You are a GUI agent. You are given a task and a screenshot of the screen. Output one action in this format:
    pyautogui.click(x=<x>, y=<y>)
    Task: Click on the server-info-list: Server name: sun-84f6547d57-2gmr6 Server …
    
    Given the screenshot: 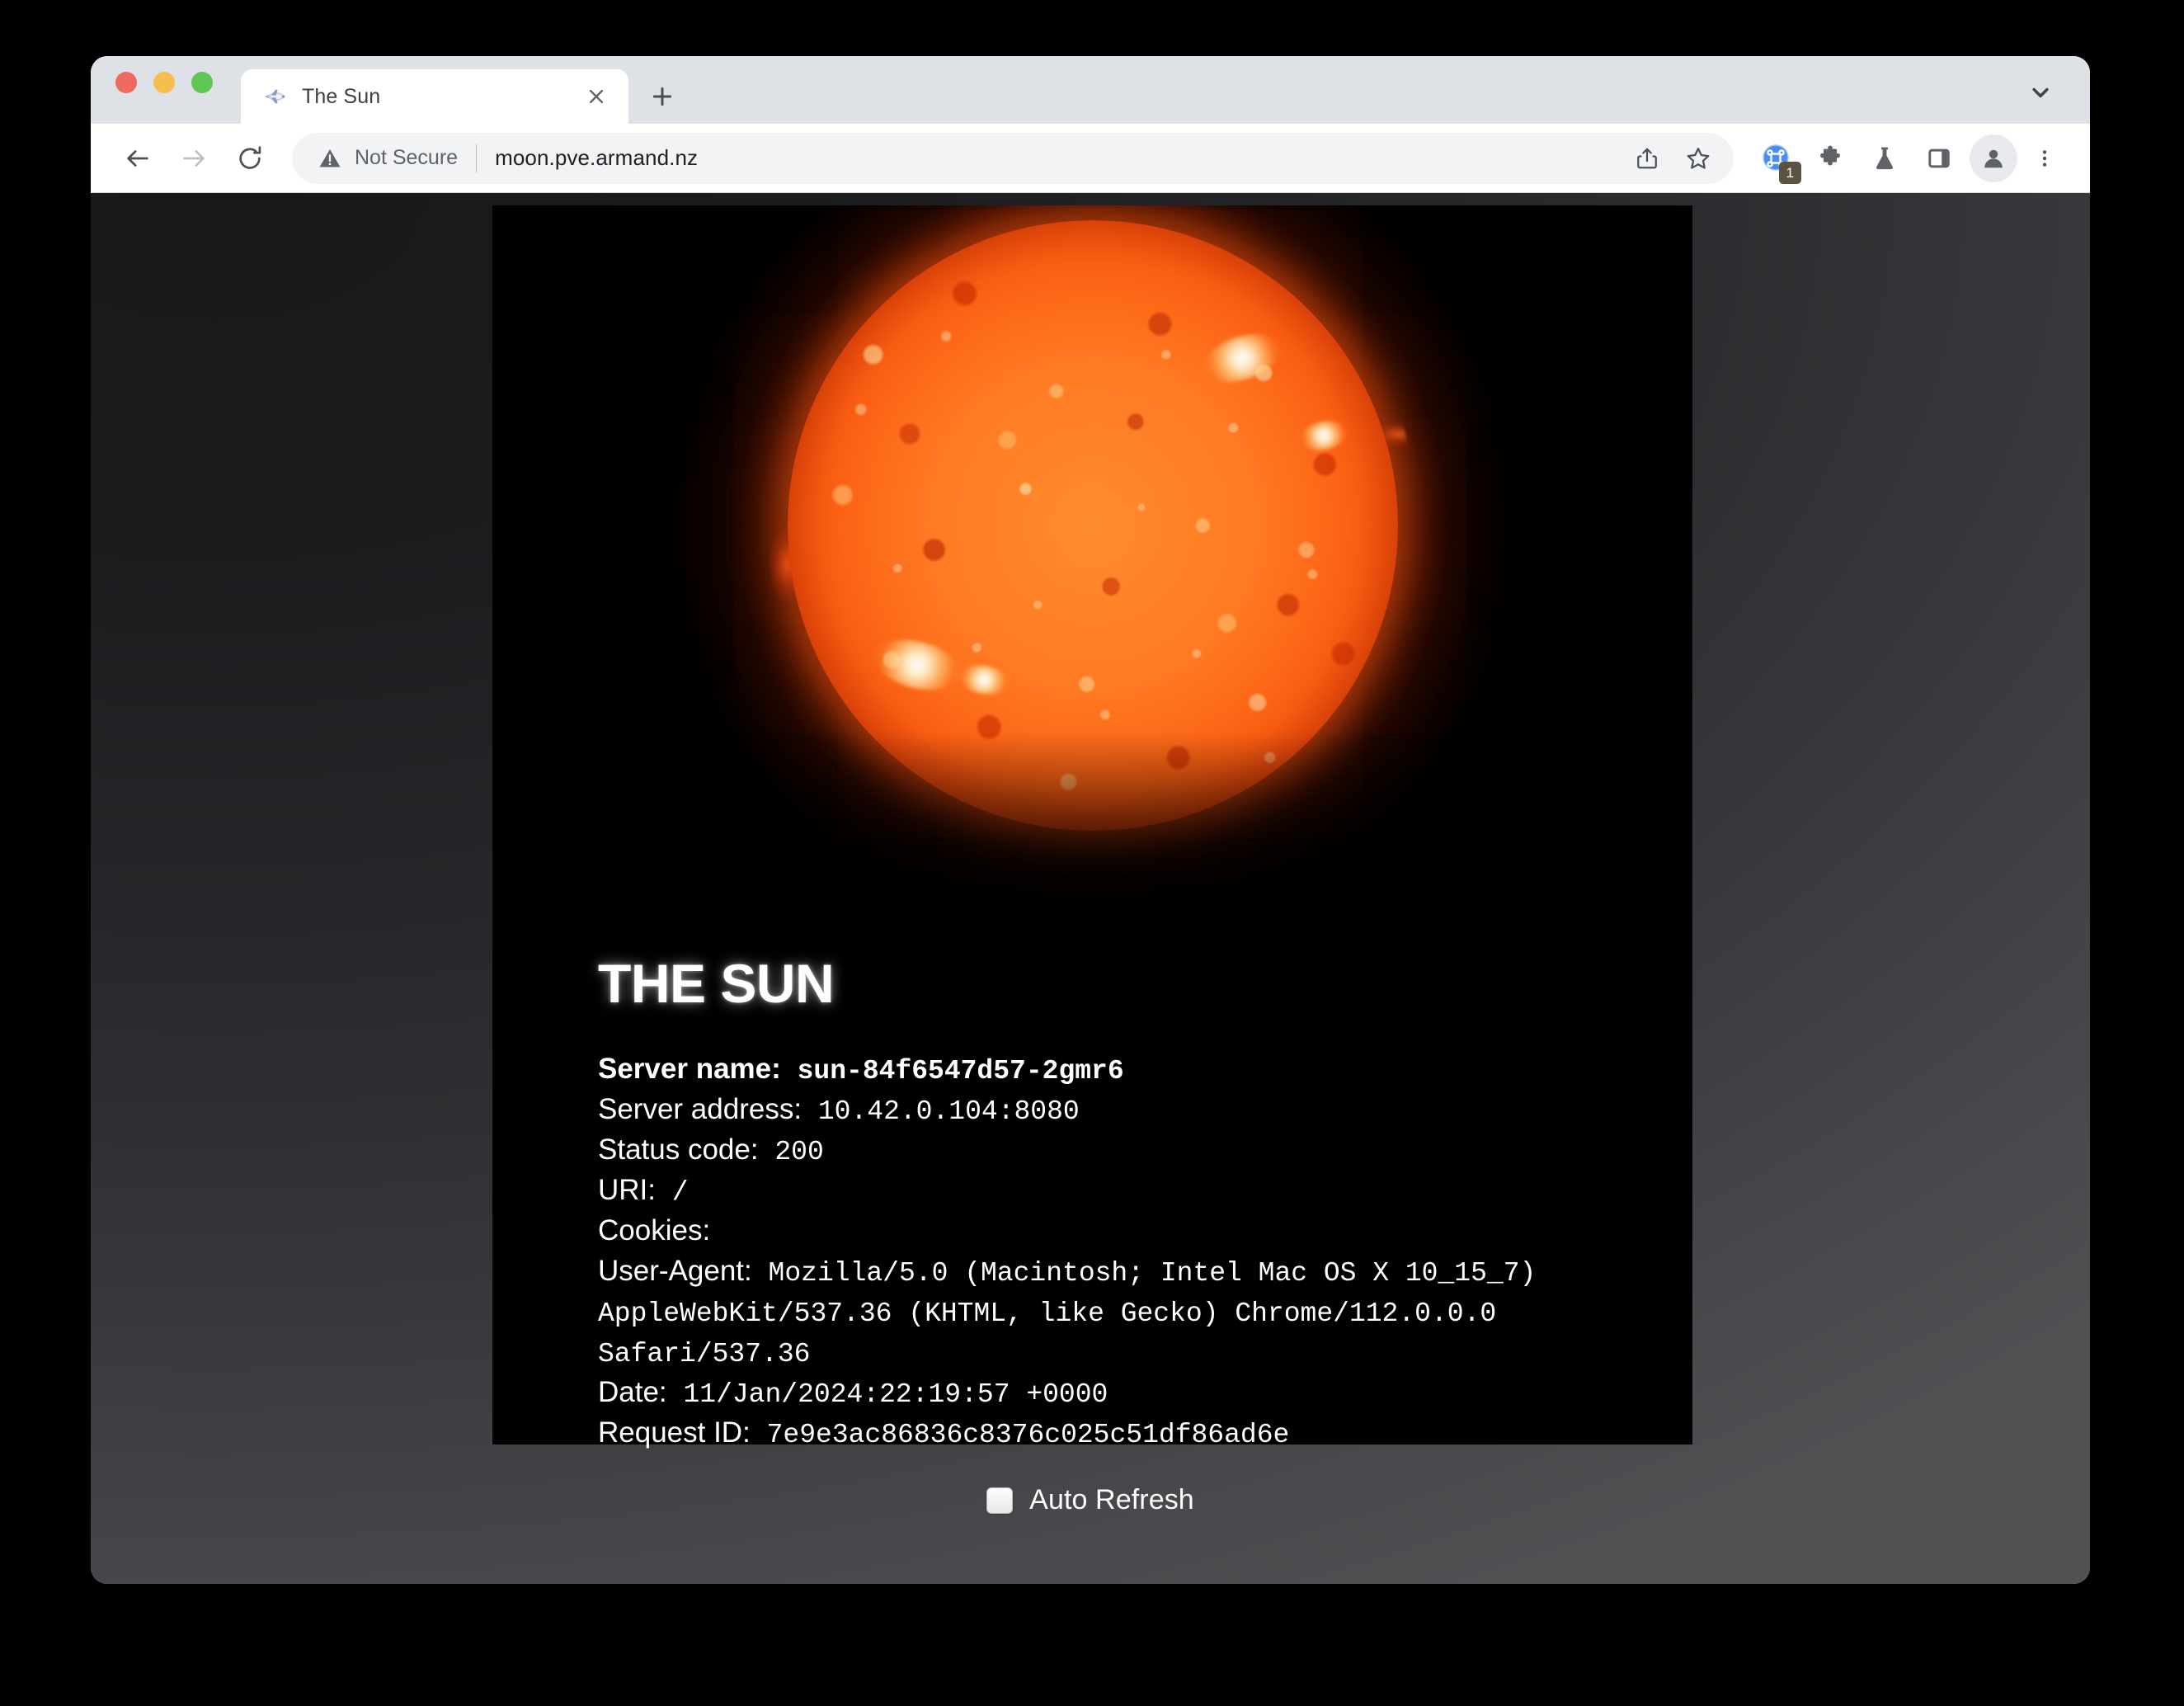 What is the action you would take?
    pyautogui.click(x=1128, y=1252)
    